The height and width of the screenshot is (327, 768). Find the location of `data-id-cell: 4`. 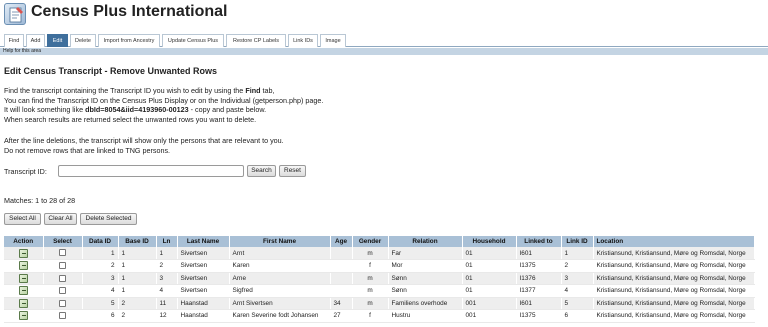

data-id-cell: 4 is located at coordinates (100, 291).